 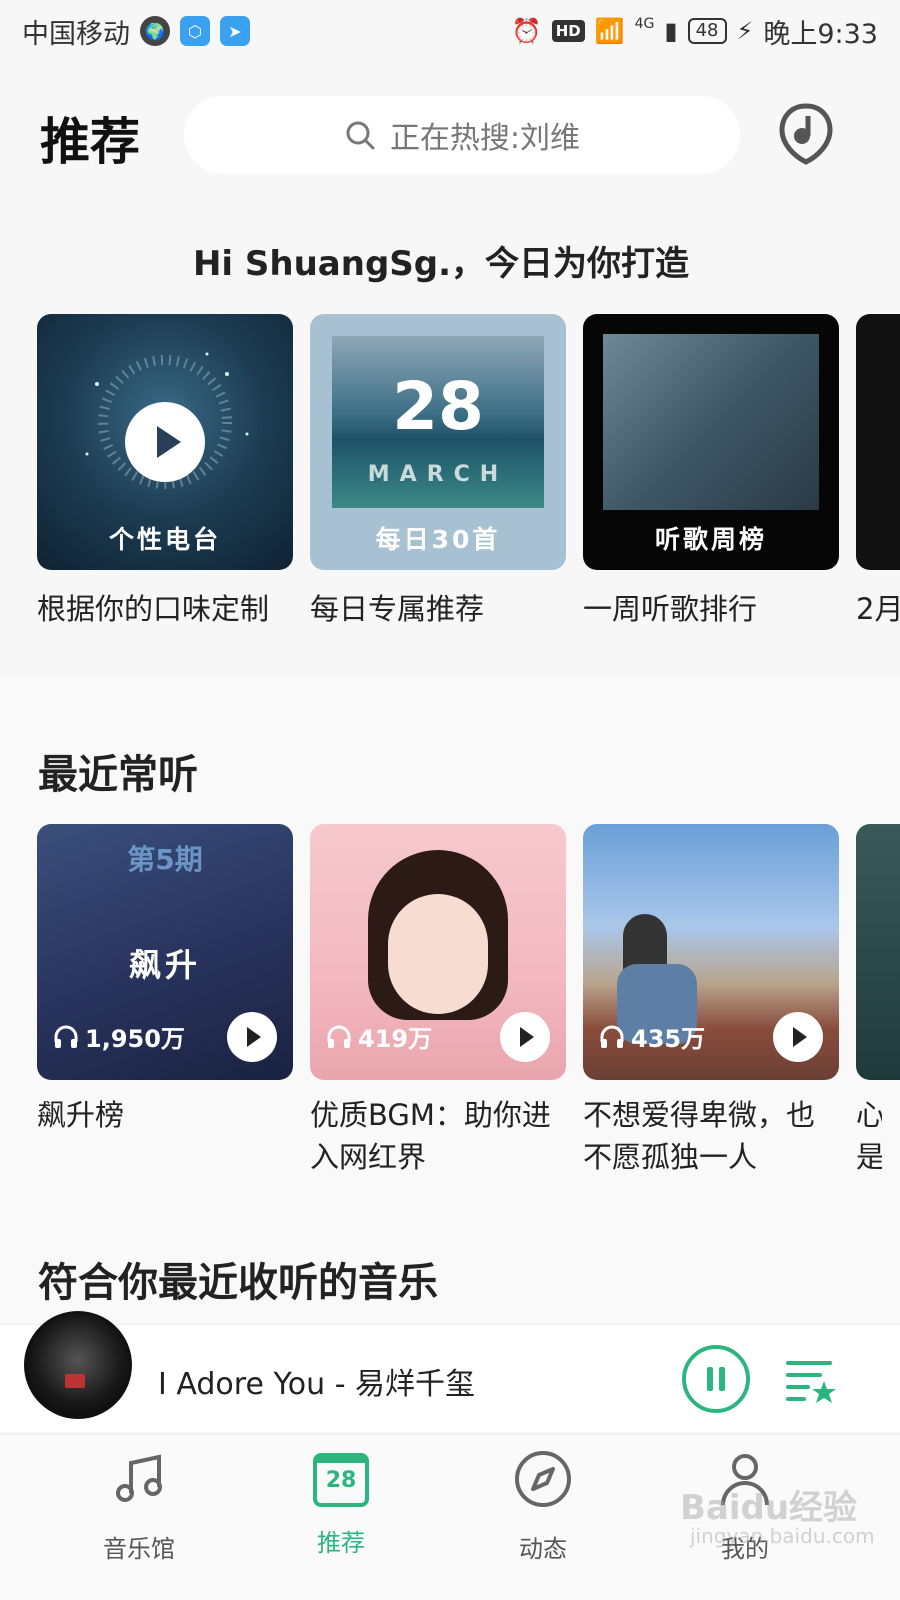 I want to click on card-title: 飙升榜, so click(x=81, y=1115).